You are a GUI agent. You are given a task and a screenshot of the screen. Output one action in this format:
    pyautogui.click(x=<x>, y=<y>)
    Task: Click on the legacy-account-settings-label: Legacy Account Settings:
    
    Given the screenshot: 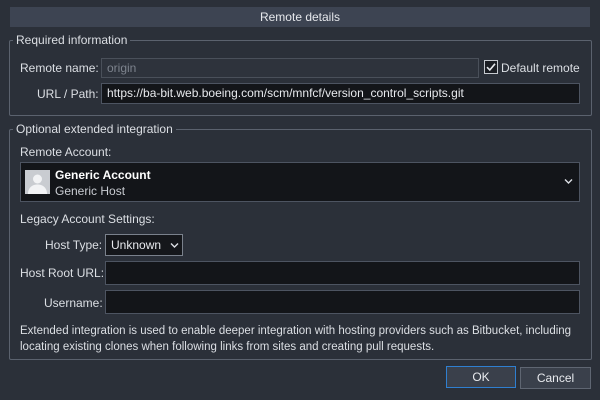 What is the action you would take?
    pyautogui.click(x=87, y=219)
    